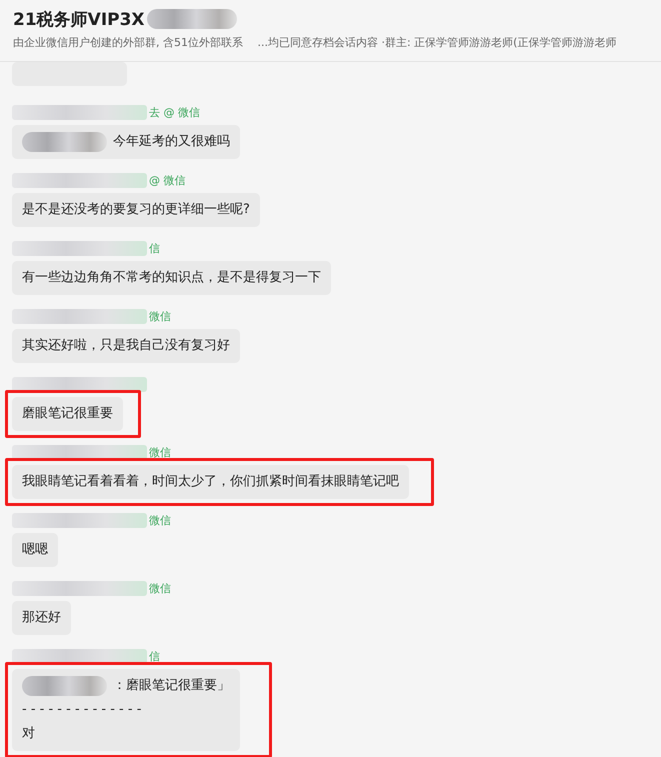 The image size is (661, 757). I want to click on message-text: 是不是还没考的要复习的更详细一些呢?, so click(136, 210).